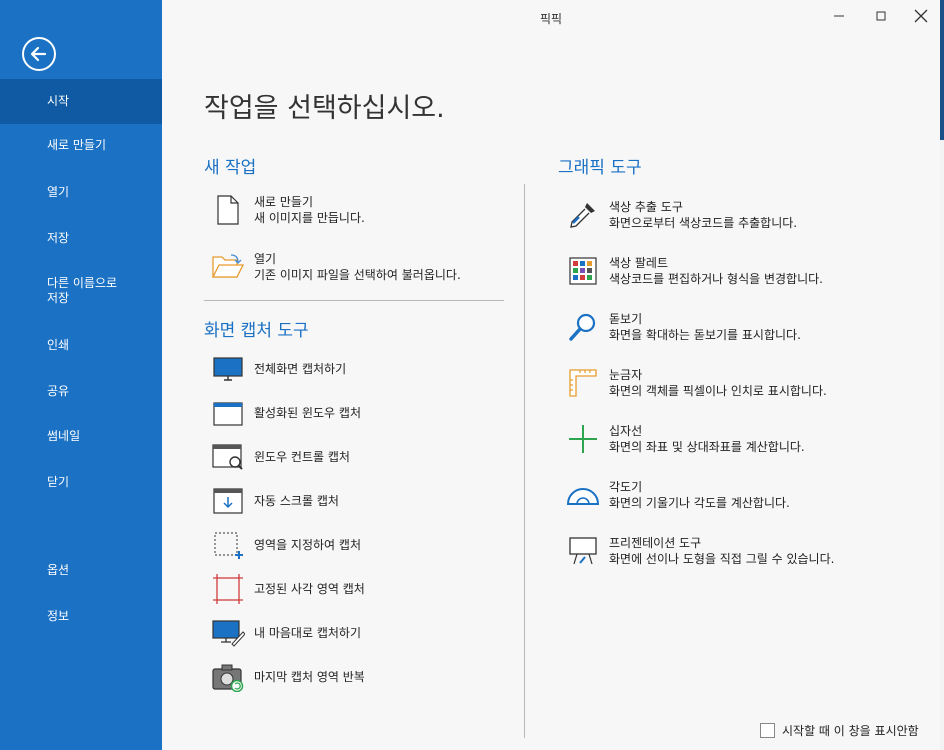  I want to click on close-icon, so click(921, 16).